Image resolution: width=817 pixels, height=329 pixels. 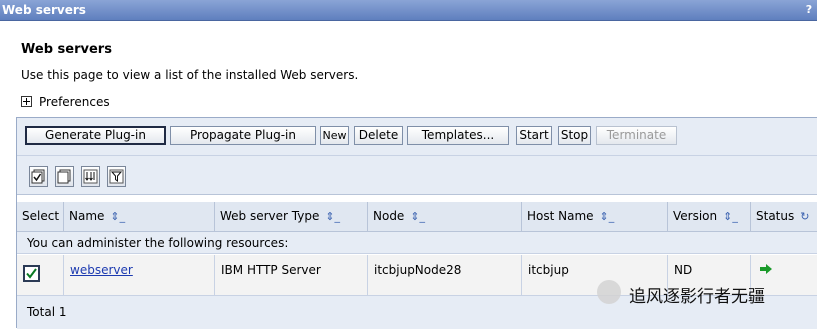 What do you see at coordinates (388, 216) in the screenshot?
I see `col-node-label: Node` at bounding box center [388, 216].